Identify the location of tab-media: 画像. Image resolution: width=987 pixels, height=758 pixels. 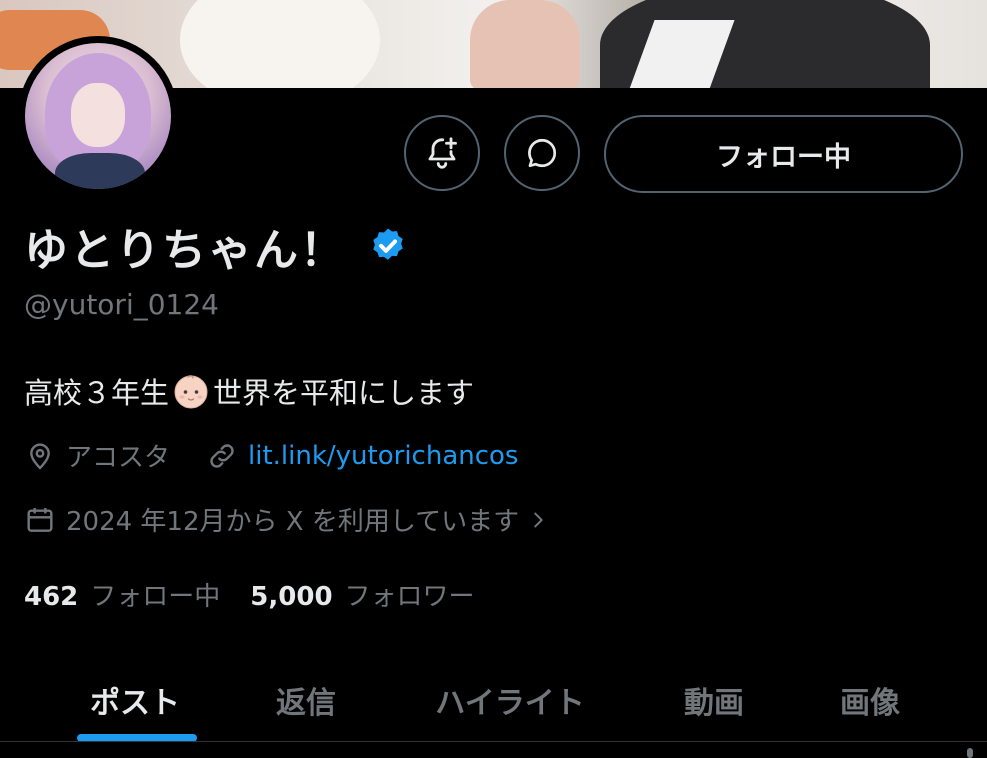
(870, 700).